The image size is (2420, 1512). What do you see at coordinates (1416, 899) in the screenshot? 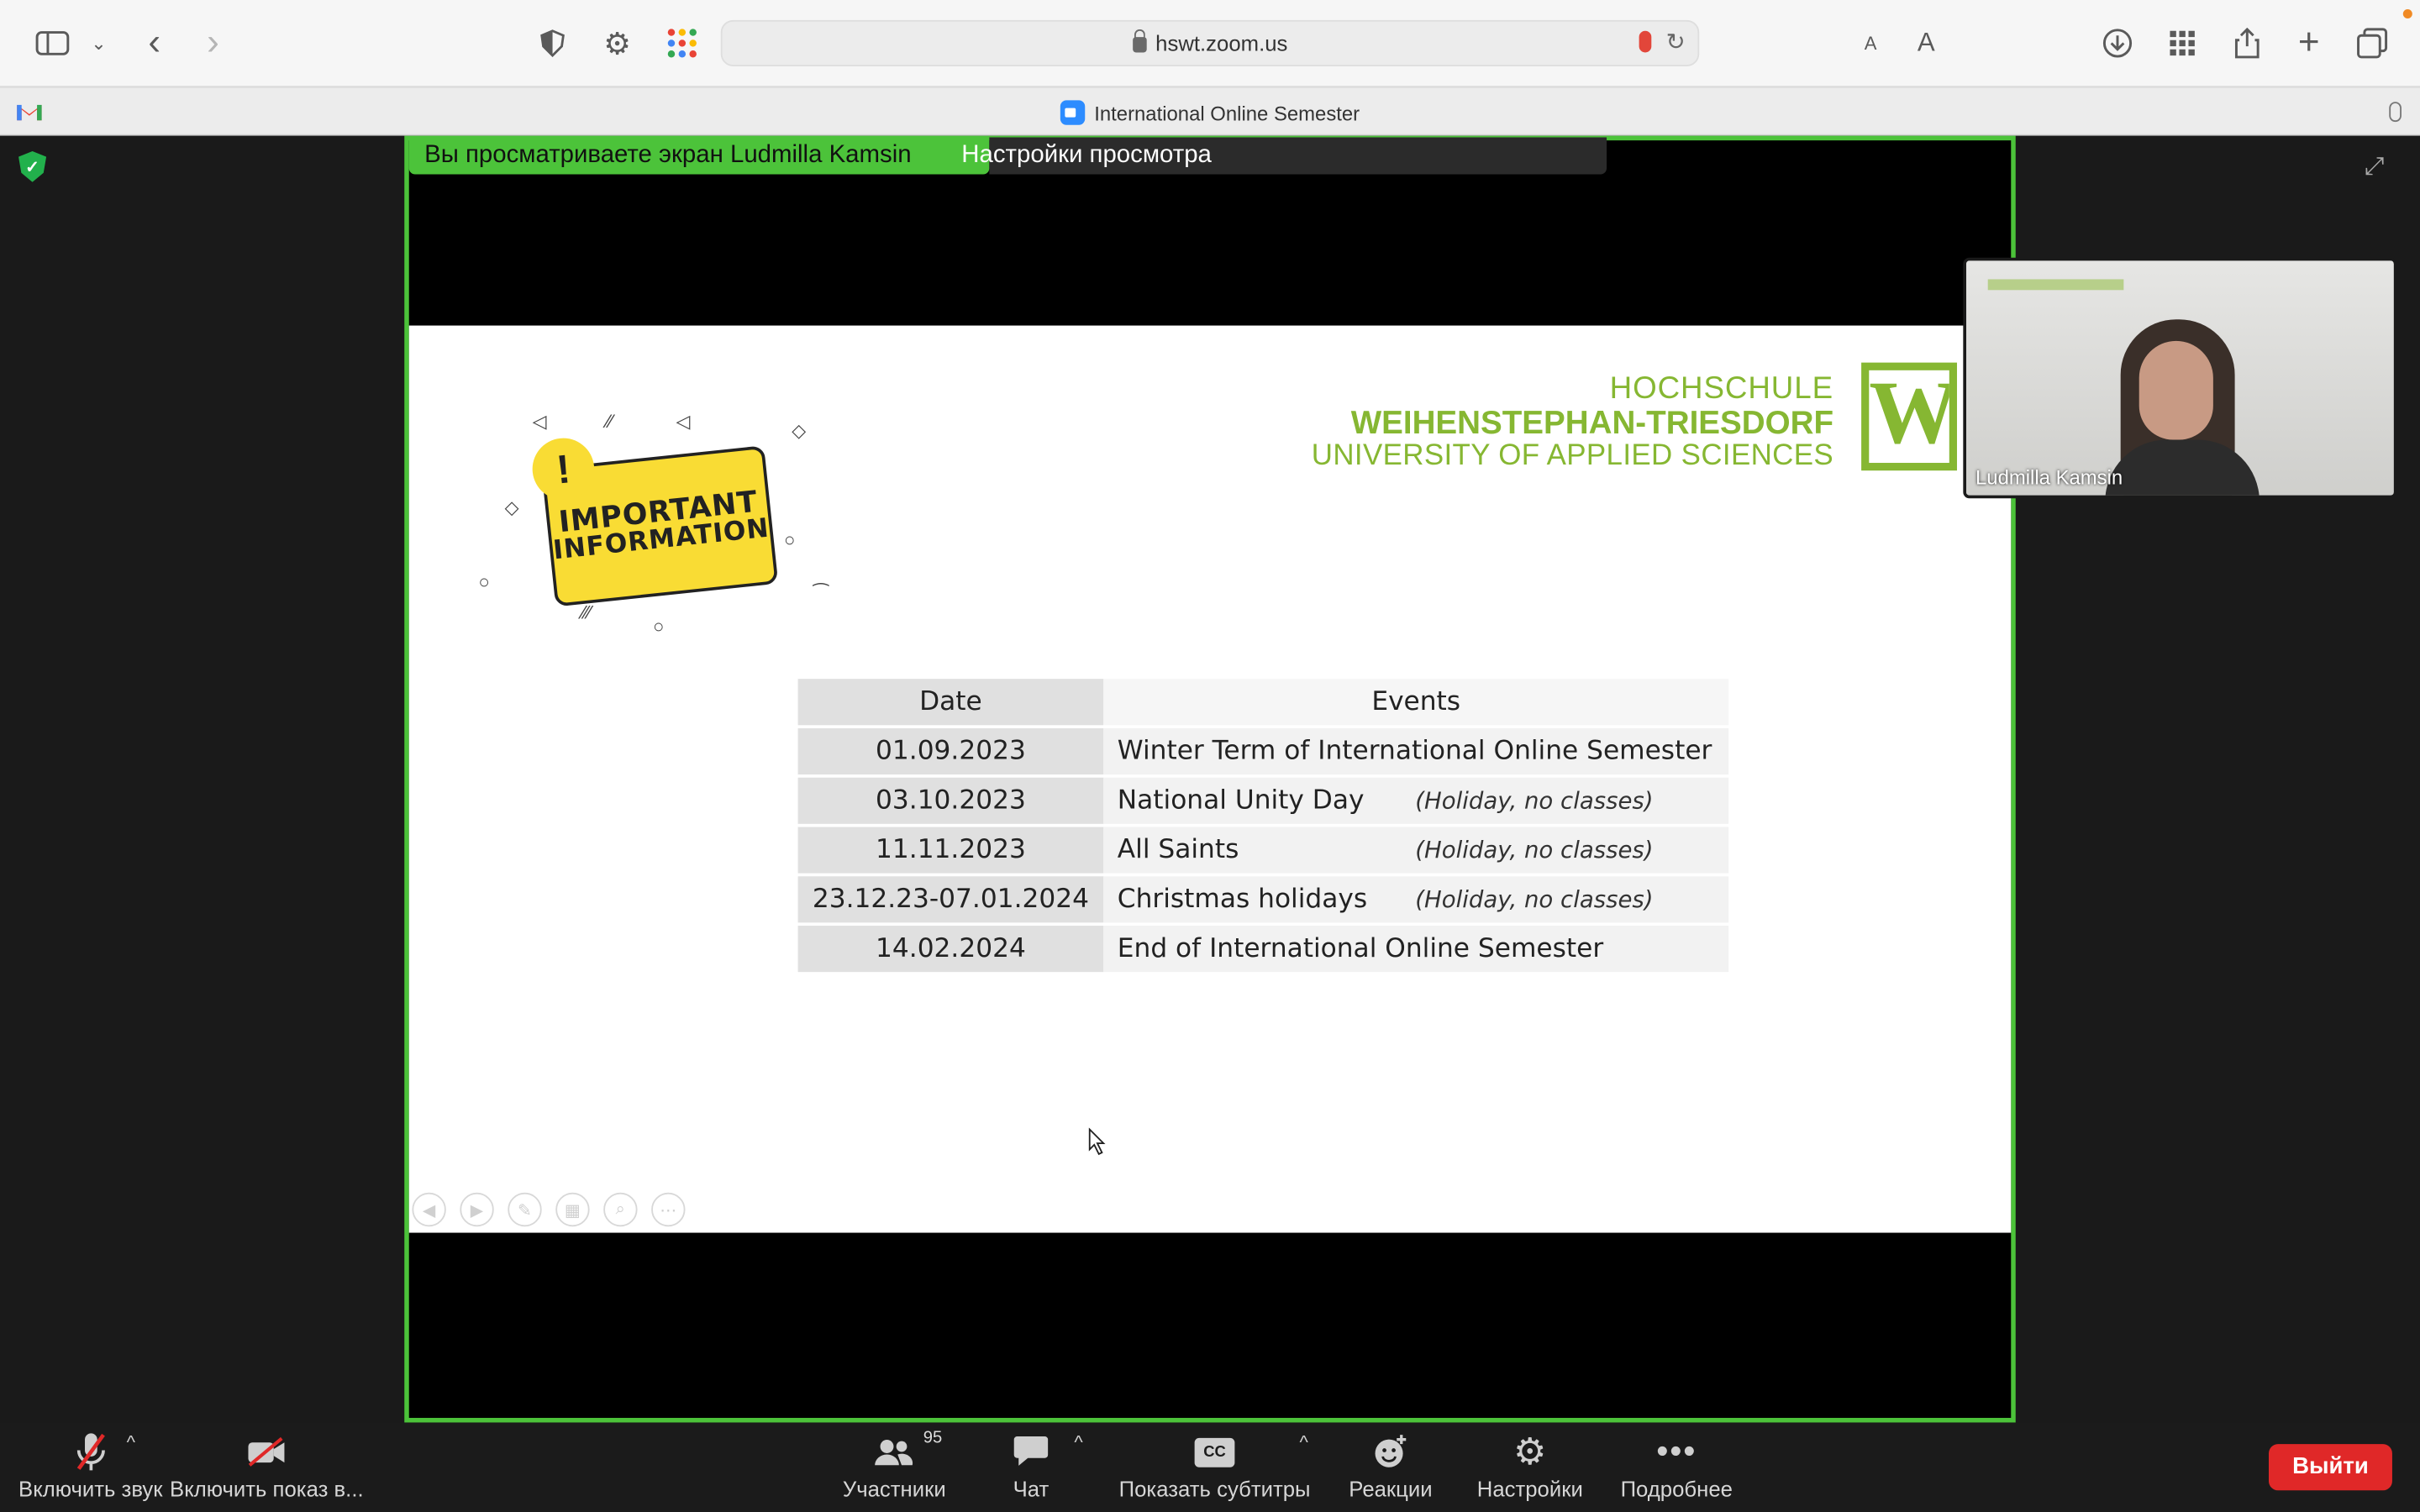
I see `row-event-cell: Christmas holidays (Holiday, no classes)` at bounding box center [1416, 899].